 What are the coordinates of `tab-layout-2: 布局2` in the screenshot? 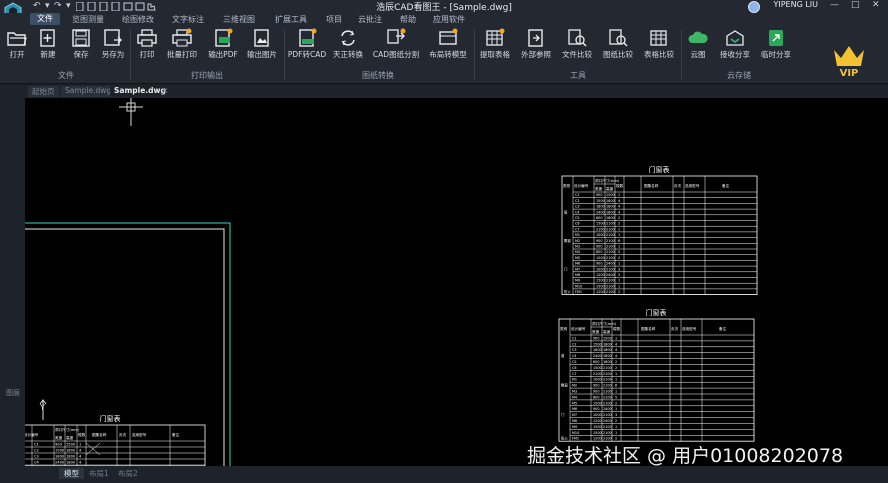 It's located at (128, 473).